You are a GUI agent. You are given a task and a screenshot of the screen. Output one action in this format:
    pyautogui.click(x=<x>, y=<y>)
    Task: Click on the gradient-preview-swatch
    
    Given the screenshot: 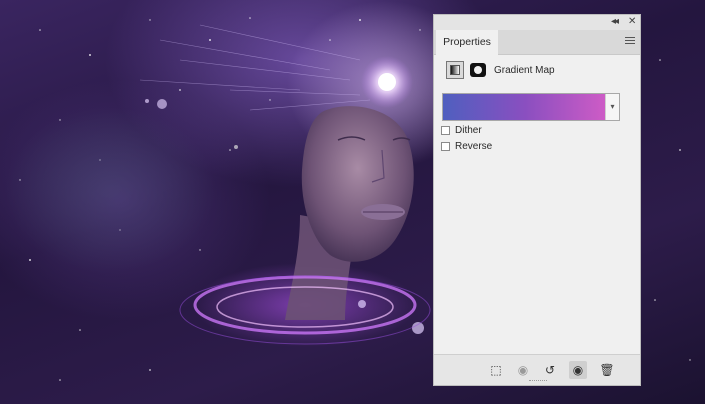 What is the action you would take?
    pyautogui.click(x=525, y=107)
    